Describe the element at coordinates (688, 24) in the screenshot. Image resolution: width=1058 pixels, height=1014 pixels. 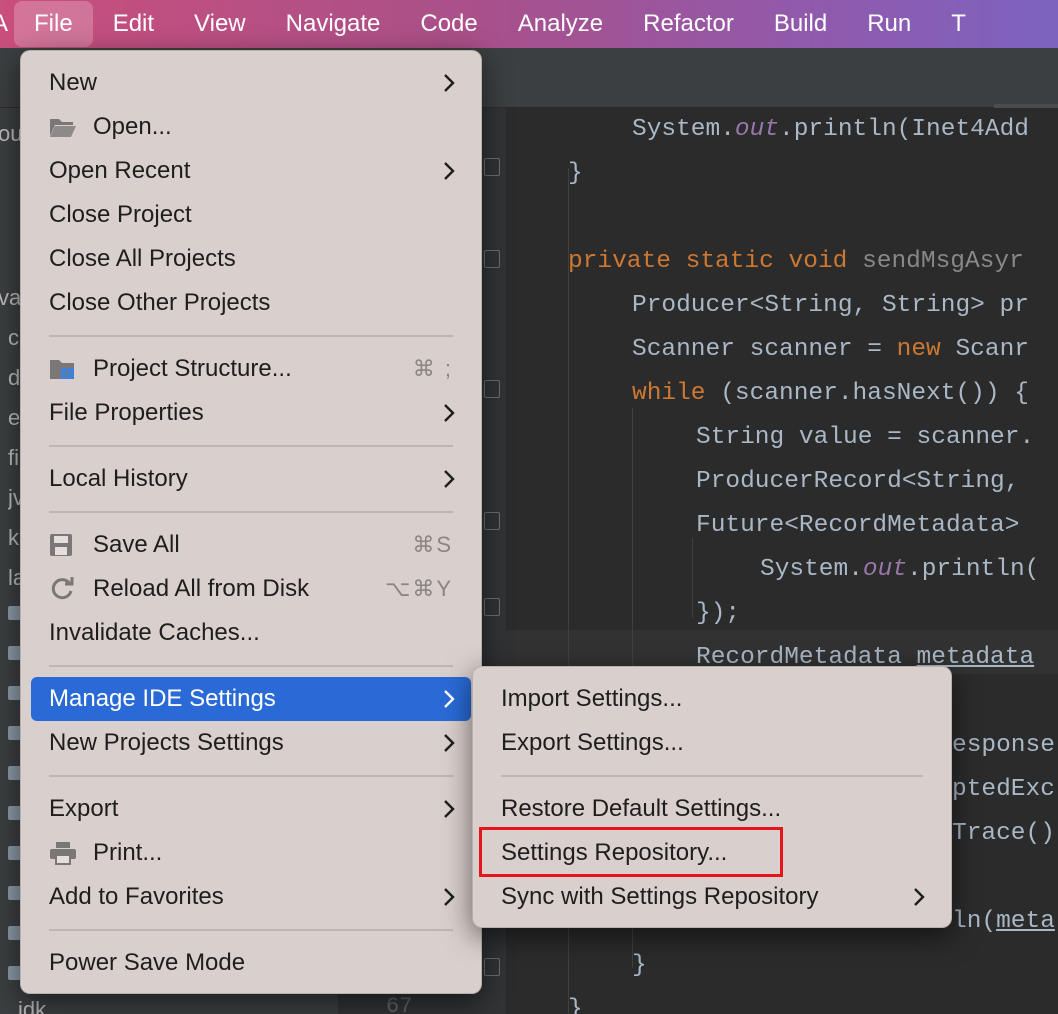
I see `menu-refactor: Refactor` at that location.